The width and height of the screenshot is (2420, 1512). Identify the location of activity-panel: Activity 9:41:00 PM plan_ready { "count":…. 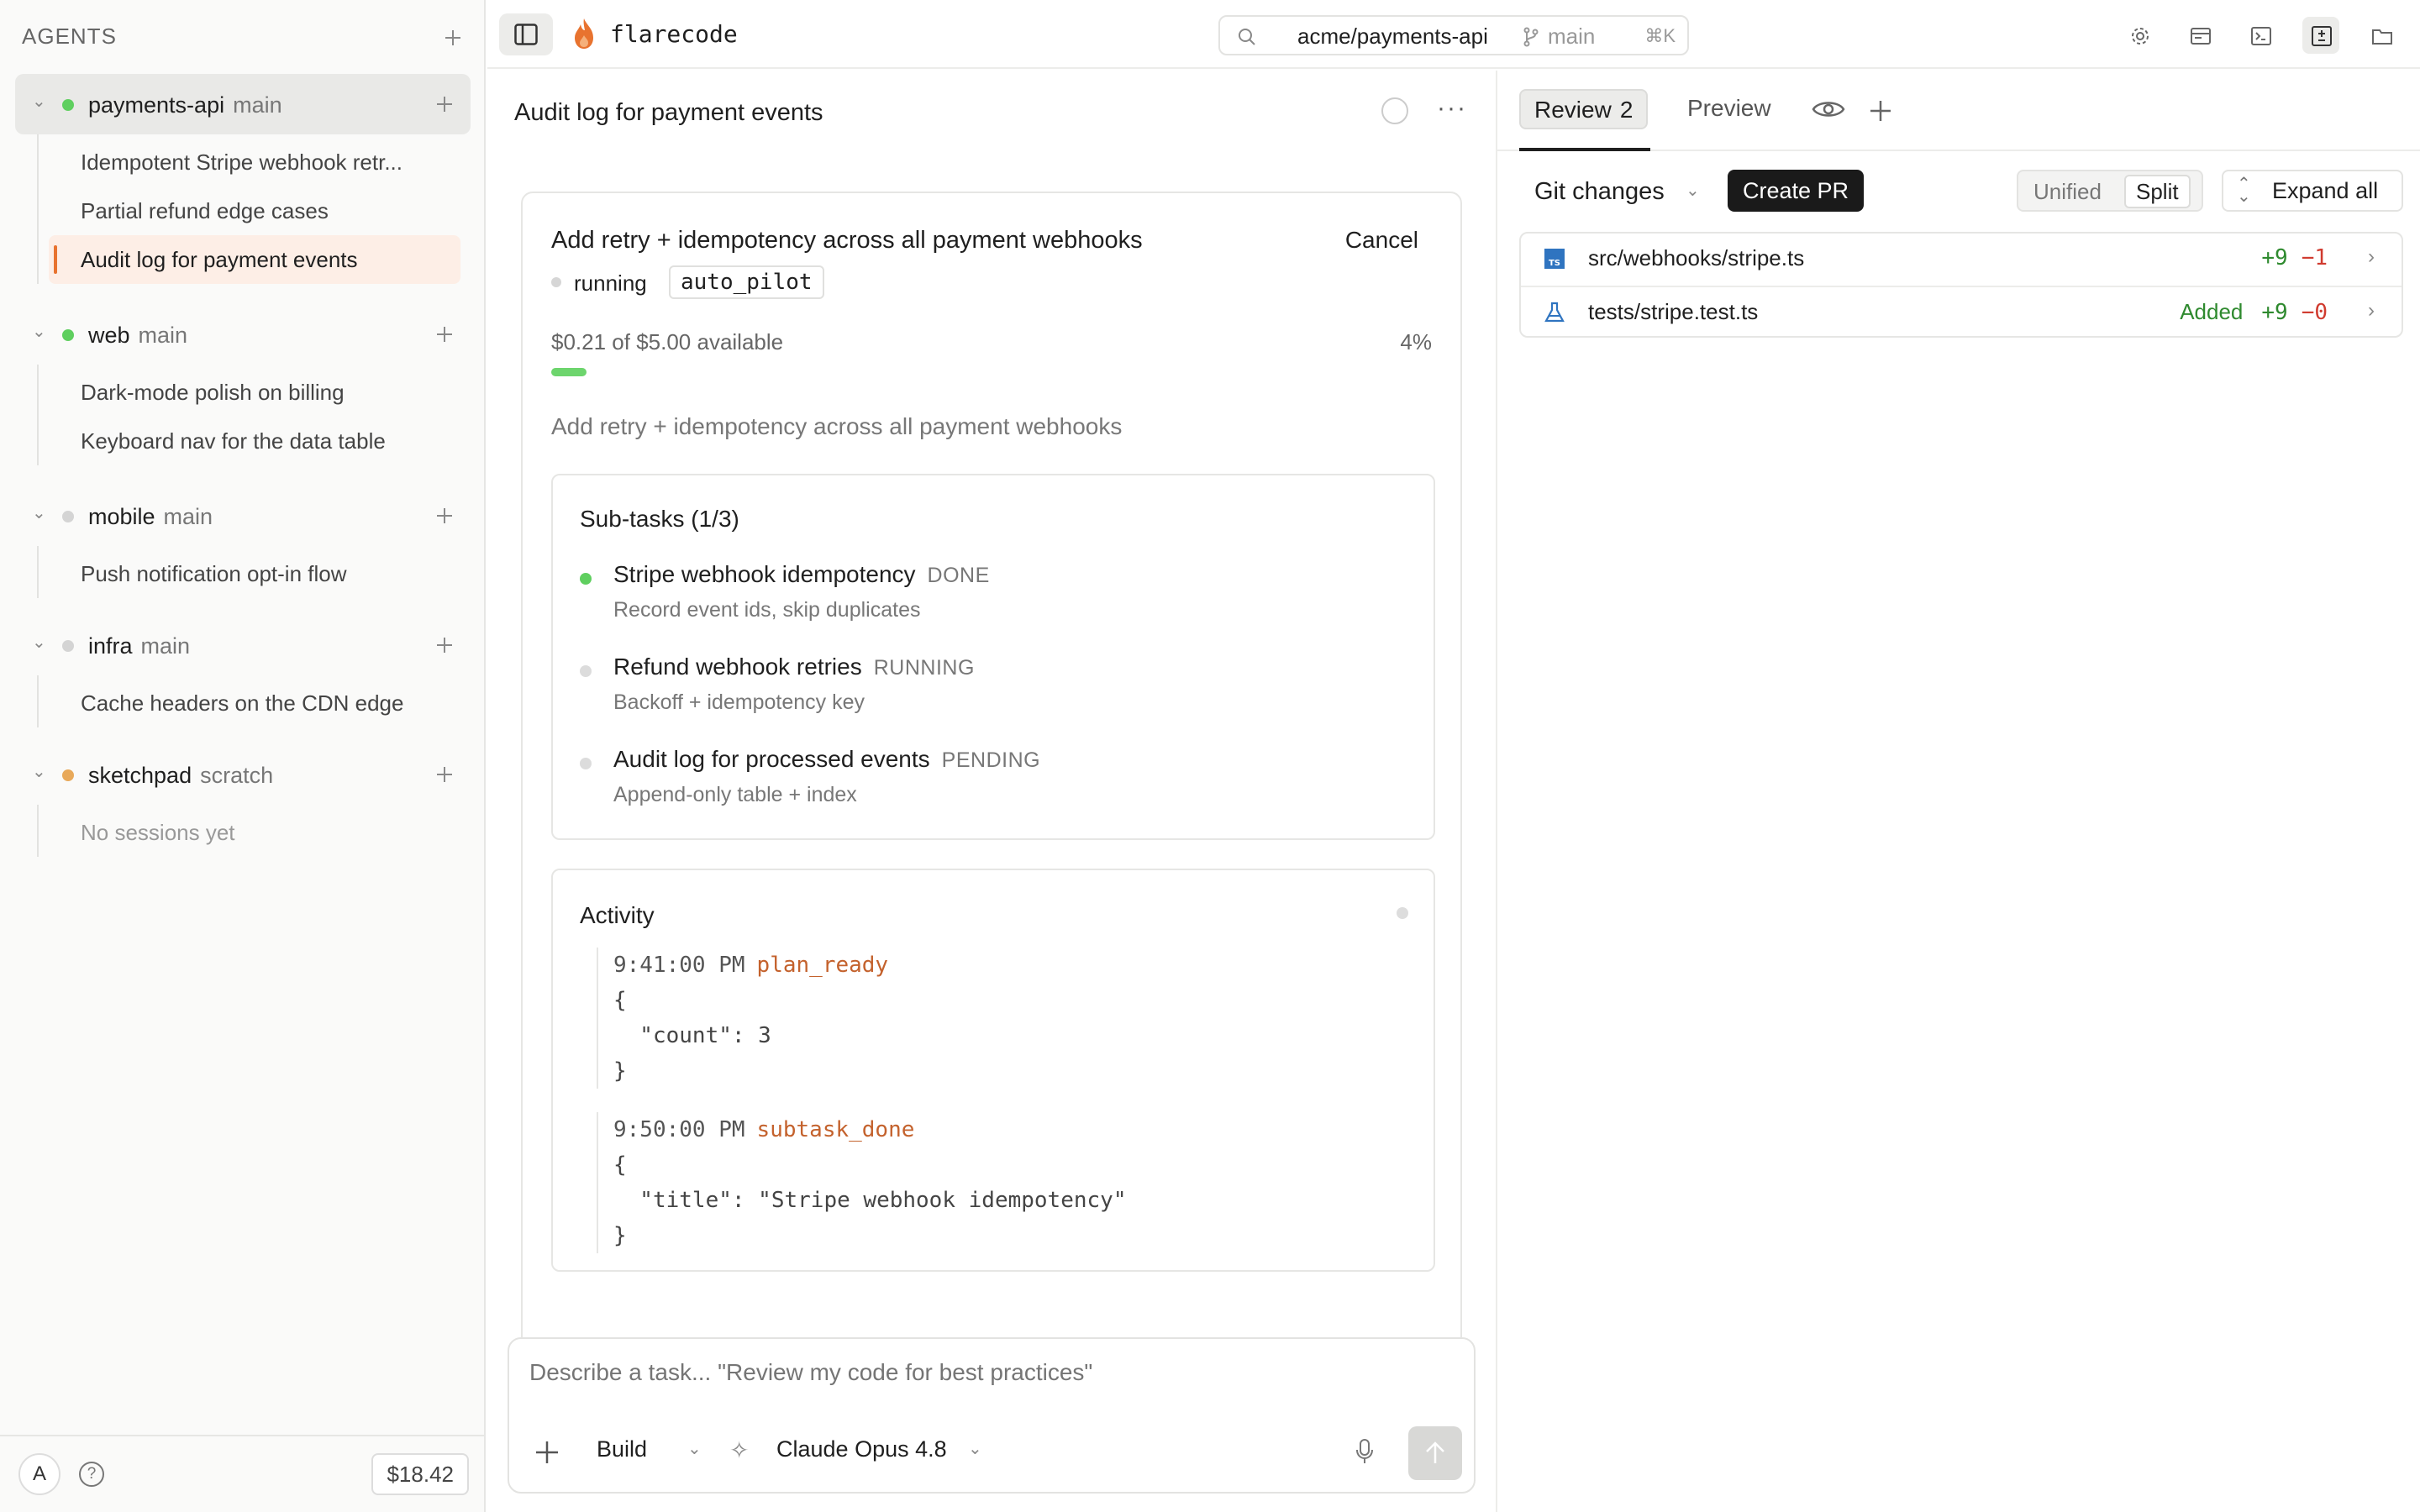
(993, 1070).